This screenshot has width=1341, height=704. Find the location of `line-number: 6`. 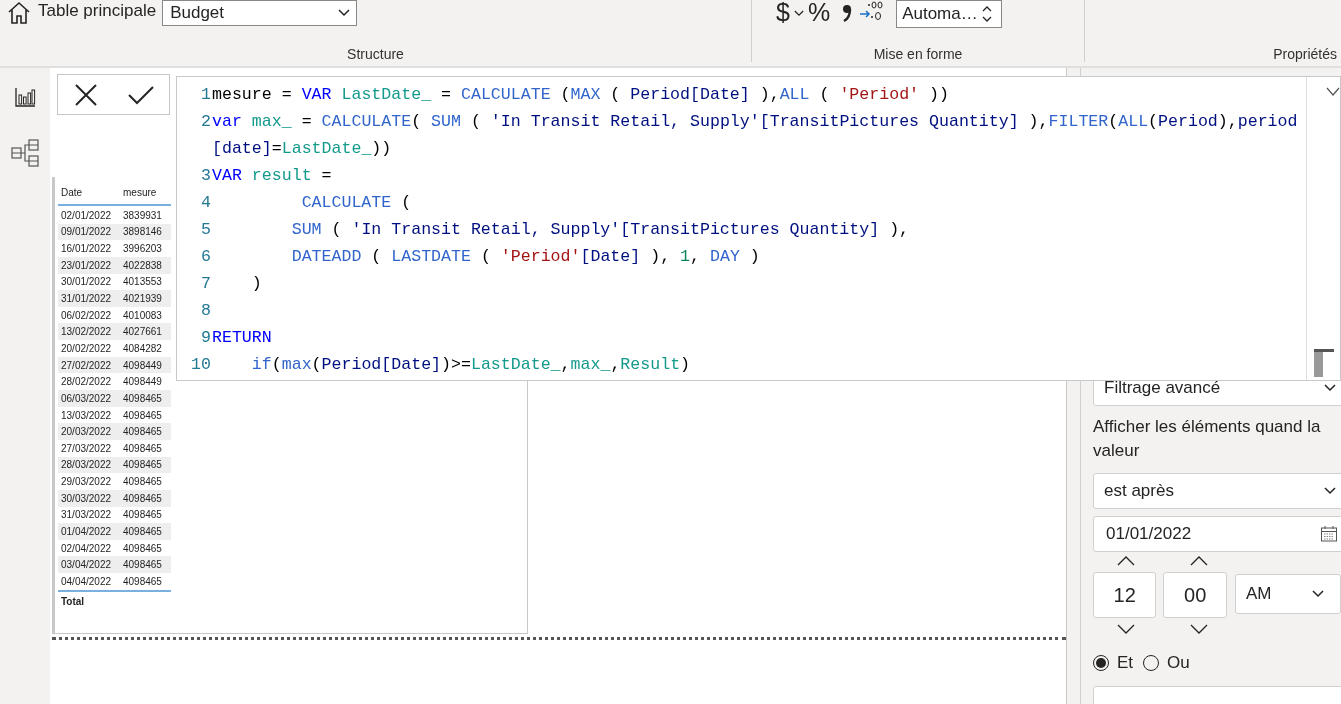

line-number: 6 is located at coordinates (205, 257).